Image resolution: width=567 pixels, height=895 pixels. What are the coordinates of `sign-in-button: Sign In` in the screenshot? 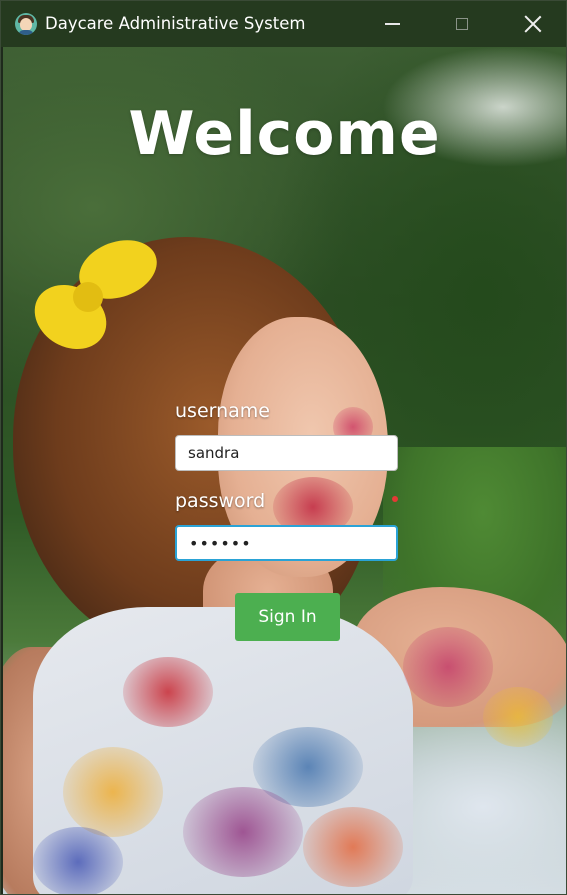 It's located at (287, 617).